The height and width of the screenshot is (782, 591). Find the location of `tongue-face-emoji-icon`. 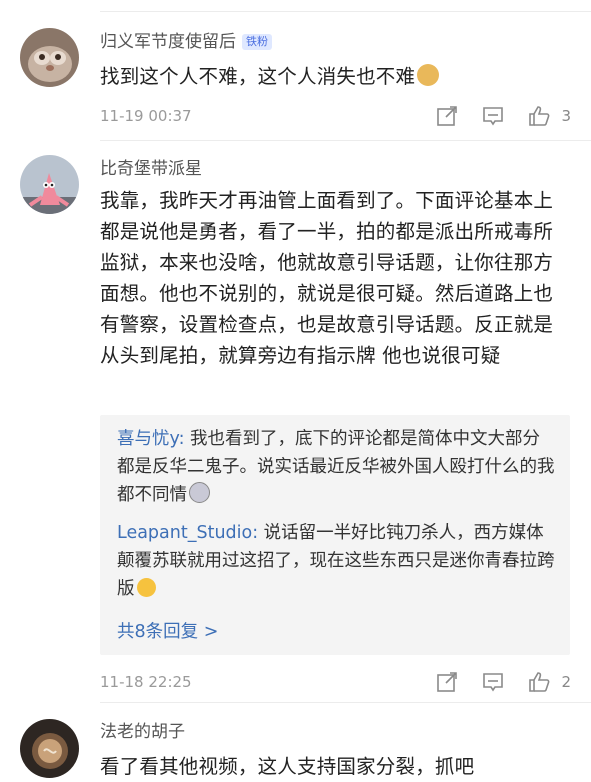

tongue-face-emoji-icon is located at coordinates (146, 587).